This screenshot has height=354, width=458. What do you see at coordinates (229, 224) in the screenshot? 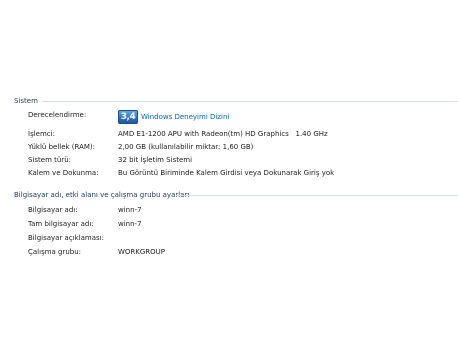
I see `full-computer-name-row: Tam bilgisayar adı: winn-7` at bounding box center [229, 224].